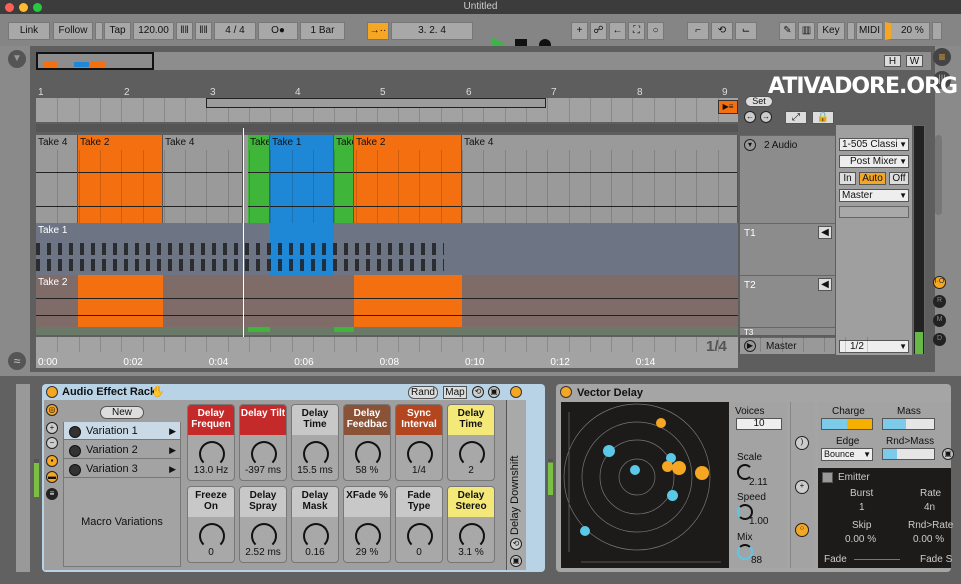 The image size is (961, 584). I want to click on previous-locator-icon: ←, so click(750, 117).